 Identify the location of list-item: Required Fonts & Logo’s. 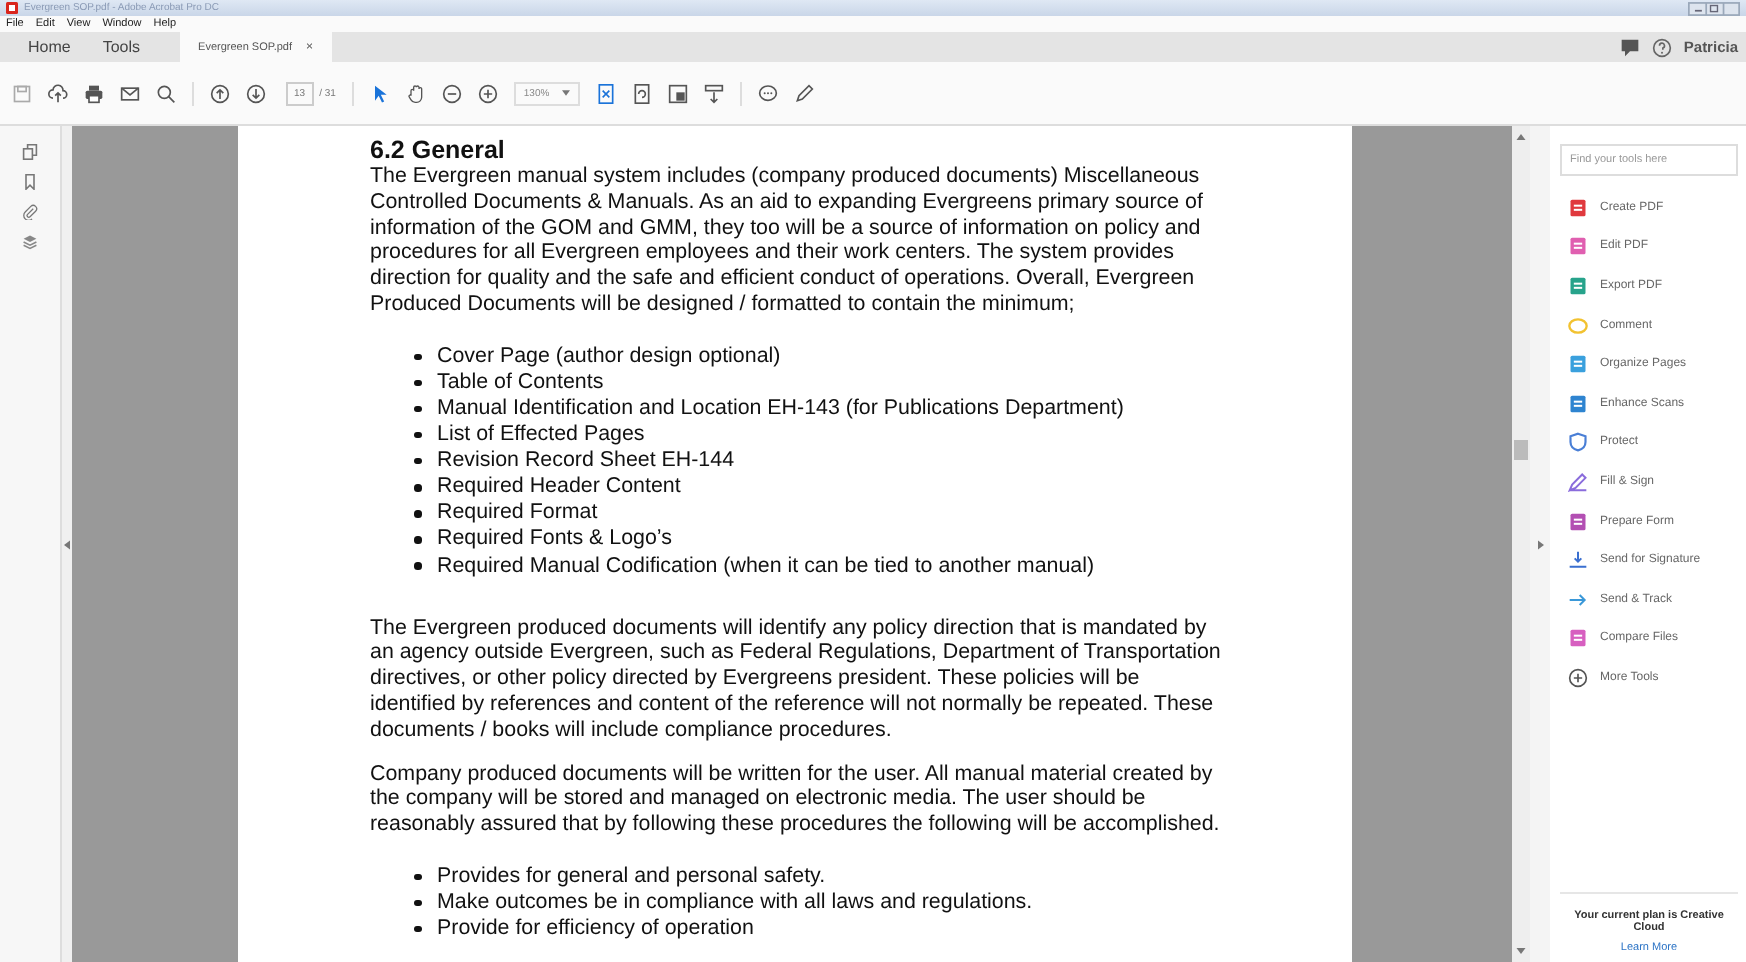
(554, 540).